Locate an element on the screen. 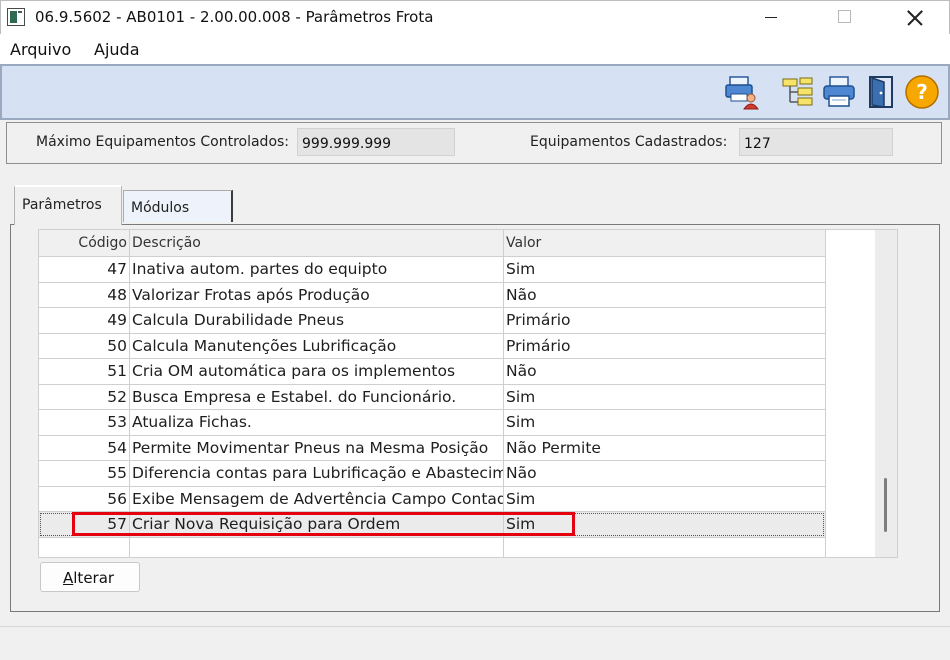 This screenshot has width=950, height=660. cell-code: 49 is located at coordinates (117, 320).